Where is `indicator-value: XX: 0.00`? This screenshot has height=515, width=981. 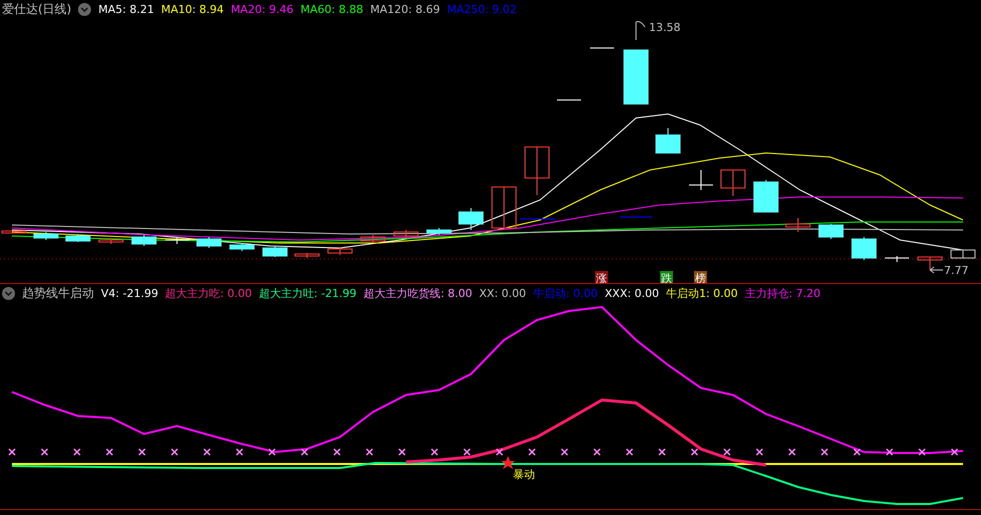 indicator-value: XX: 0.00 is located at coordinates (502, 293).